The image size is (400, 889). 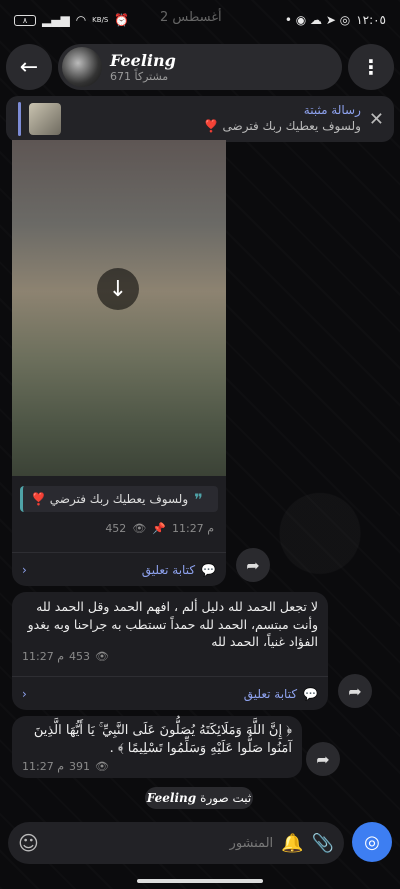 What do you see at coordinates (376, 119) in the screenshot?
I see `close-icon: ✕` at bounding box center [376, 119].